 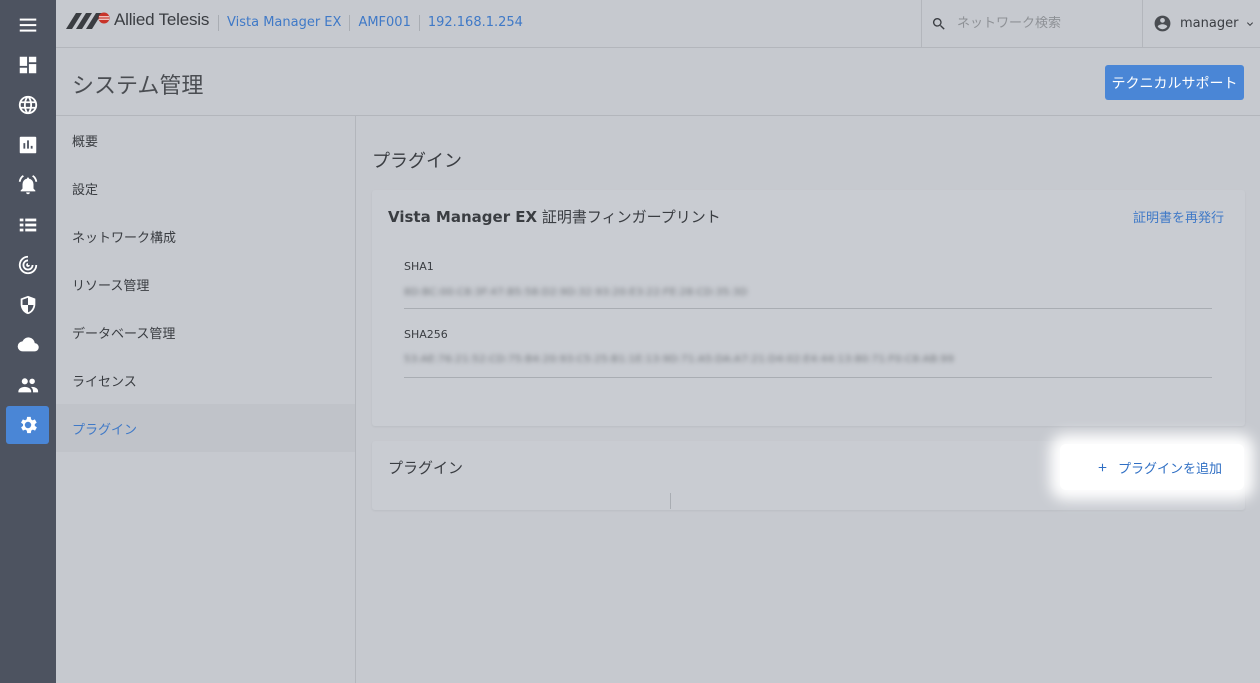 What do you see at coordinates (27, 385) in the screenshot?
I see `users-icon` at bounding box center [27, 385].